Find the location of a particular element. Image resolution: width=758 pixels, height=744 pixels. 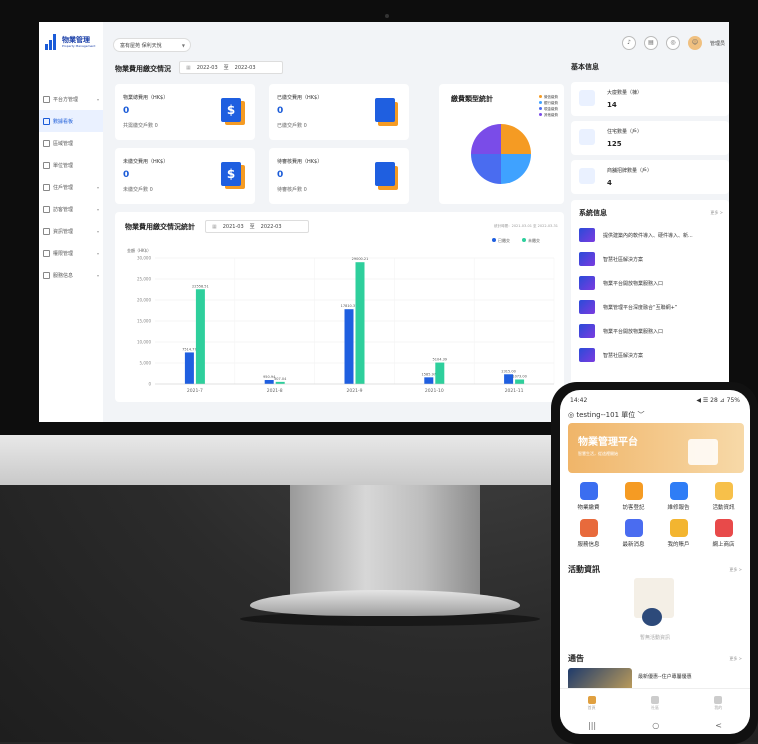

service-label: 服務信息 is located at coordinates (588, 545).